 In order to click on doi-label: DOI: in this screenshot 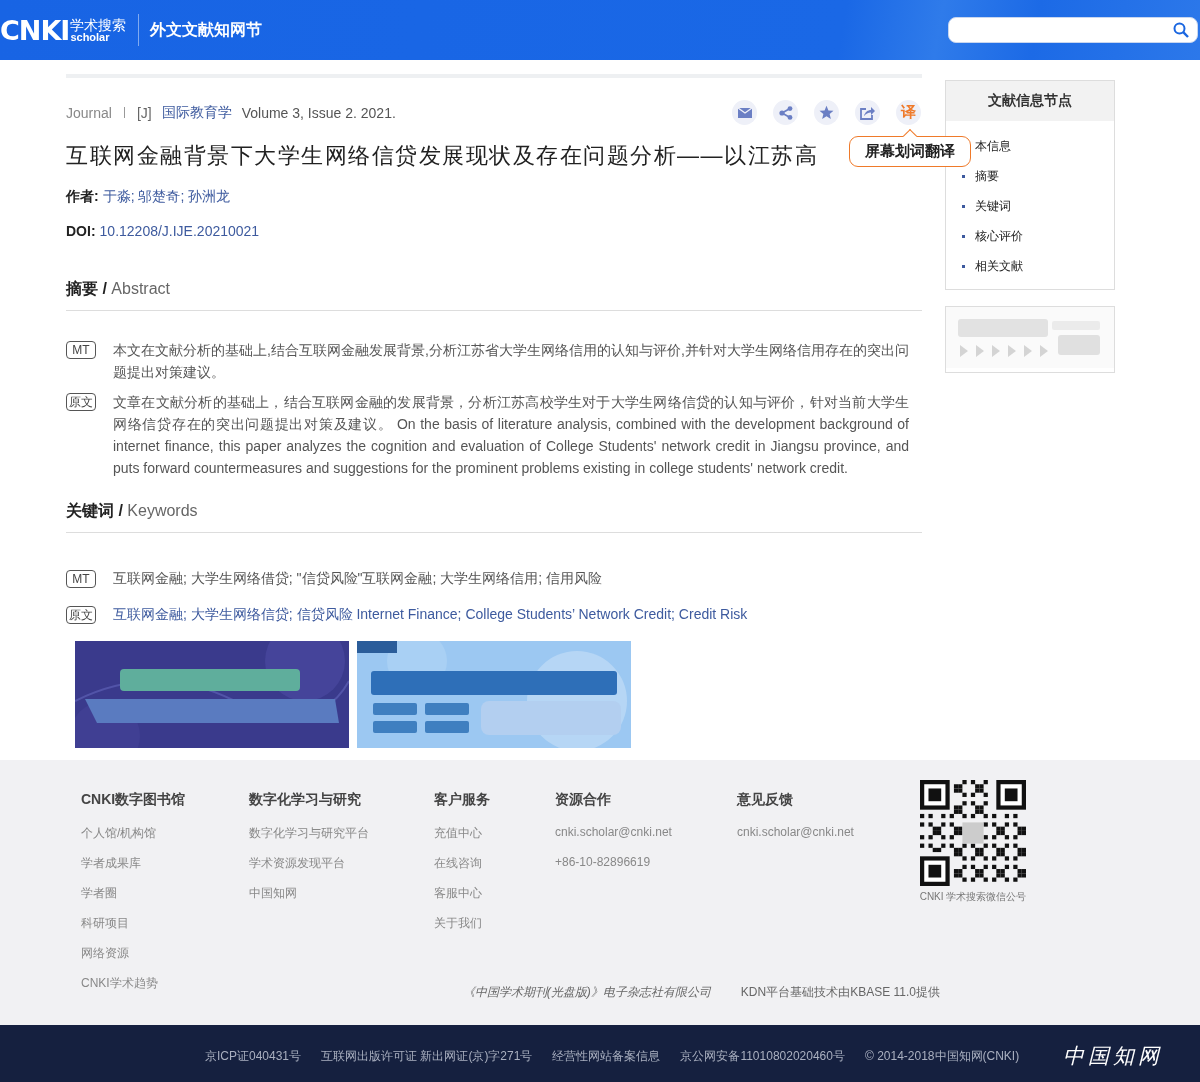, I will do `click(81, 231)`.